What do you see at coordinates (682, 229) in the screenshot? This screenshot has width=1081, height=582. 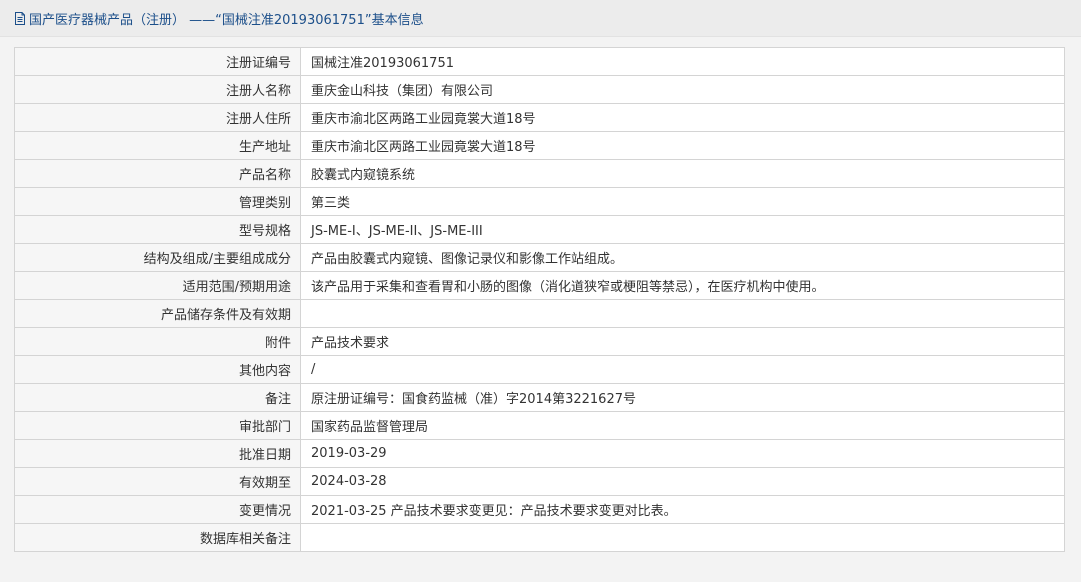 I see `row-value: JS-ME-I、JS-ME-II、JS-ME-III` at bounding box center [682, 229].